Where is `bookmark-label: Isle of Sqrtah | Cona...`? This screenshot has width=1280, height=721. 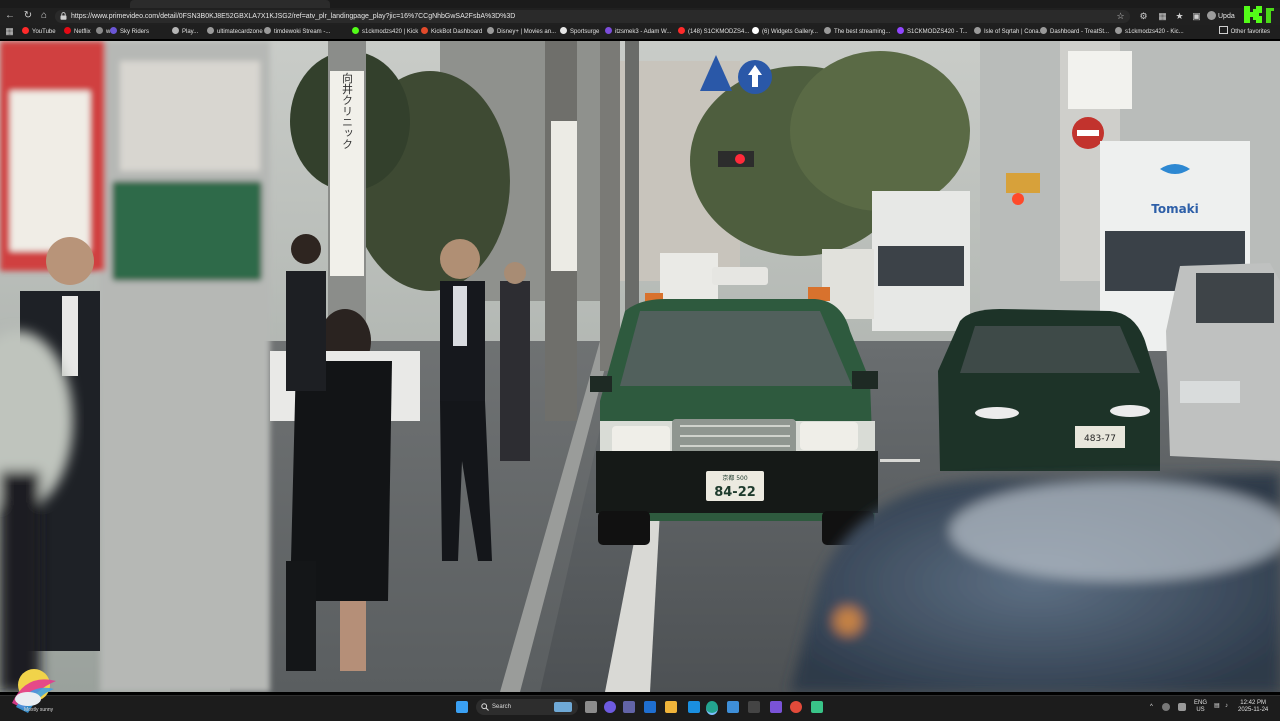 bookmark-label: Isle of Sqrtah | Cona... is located at coordinates (1014, 32).